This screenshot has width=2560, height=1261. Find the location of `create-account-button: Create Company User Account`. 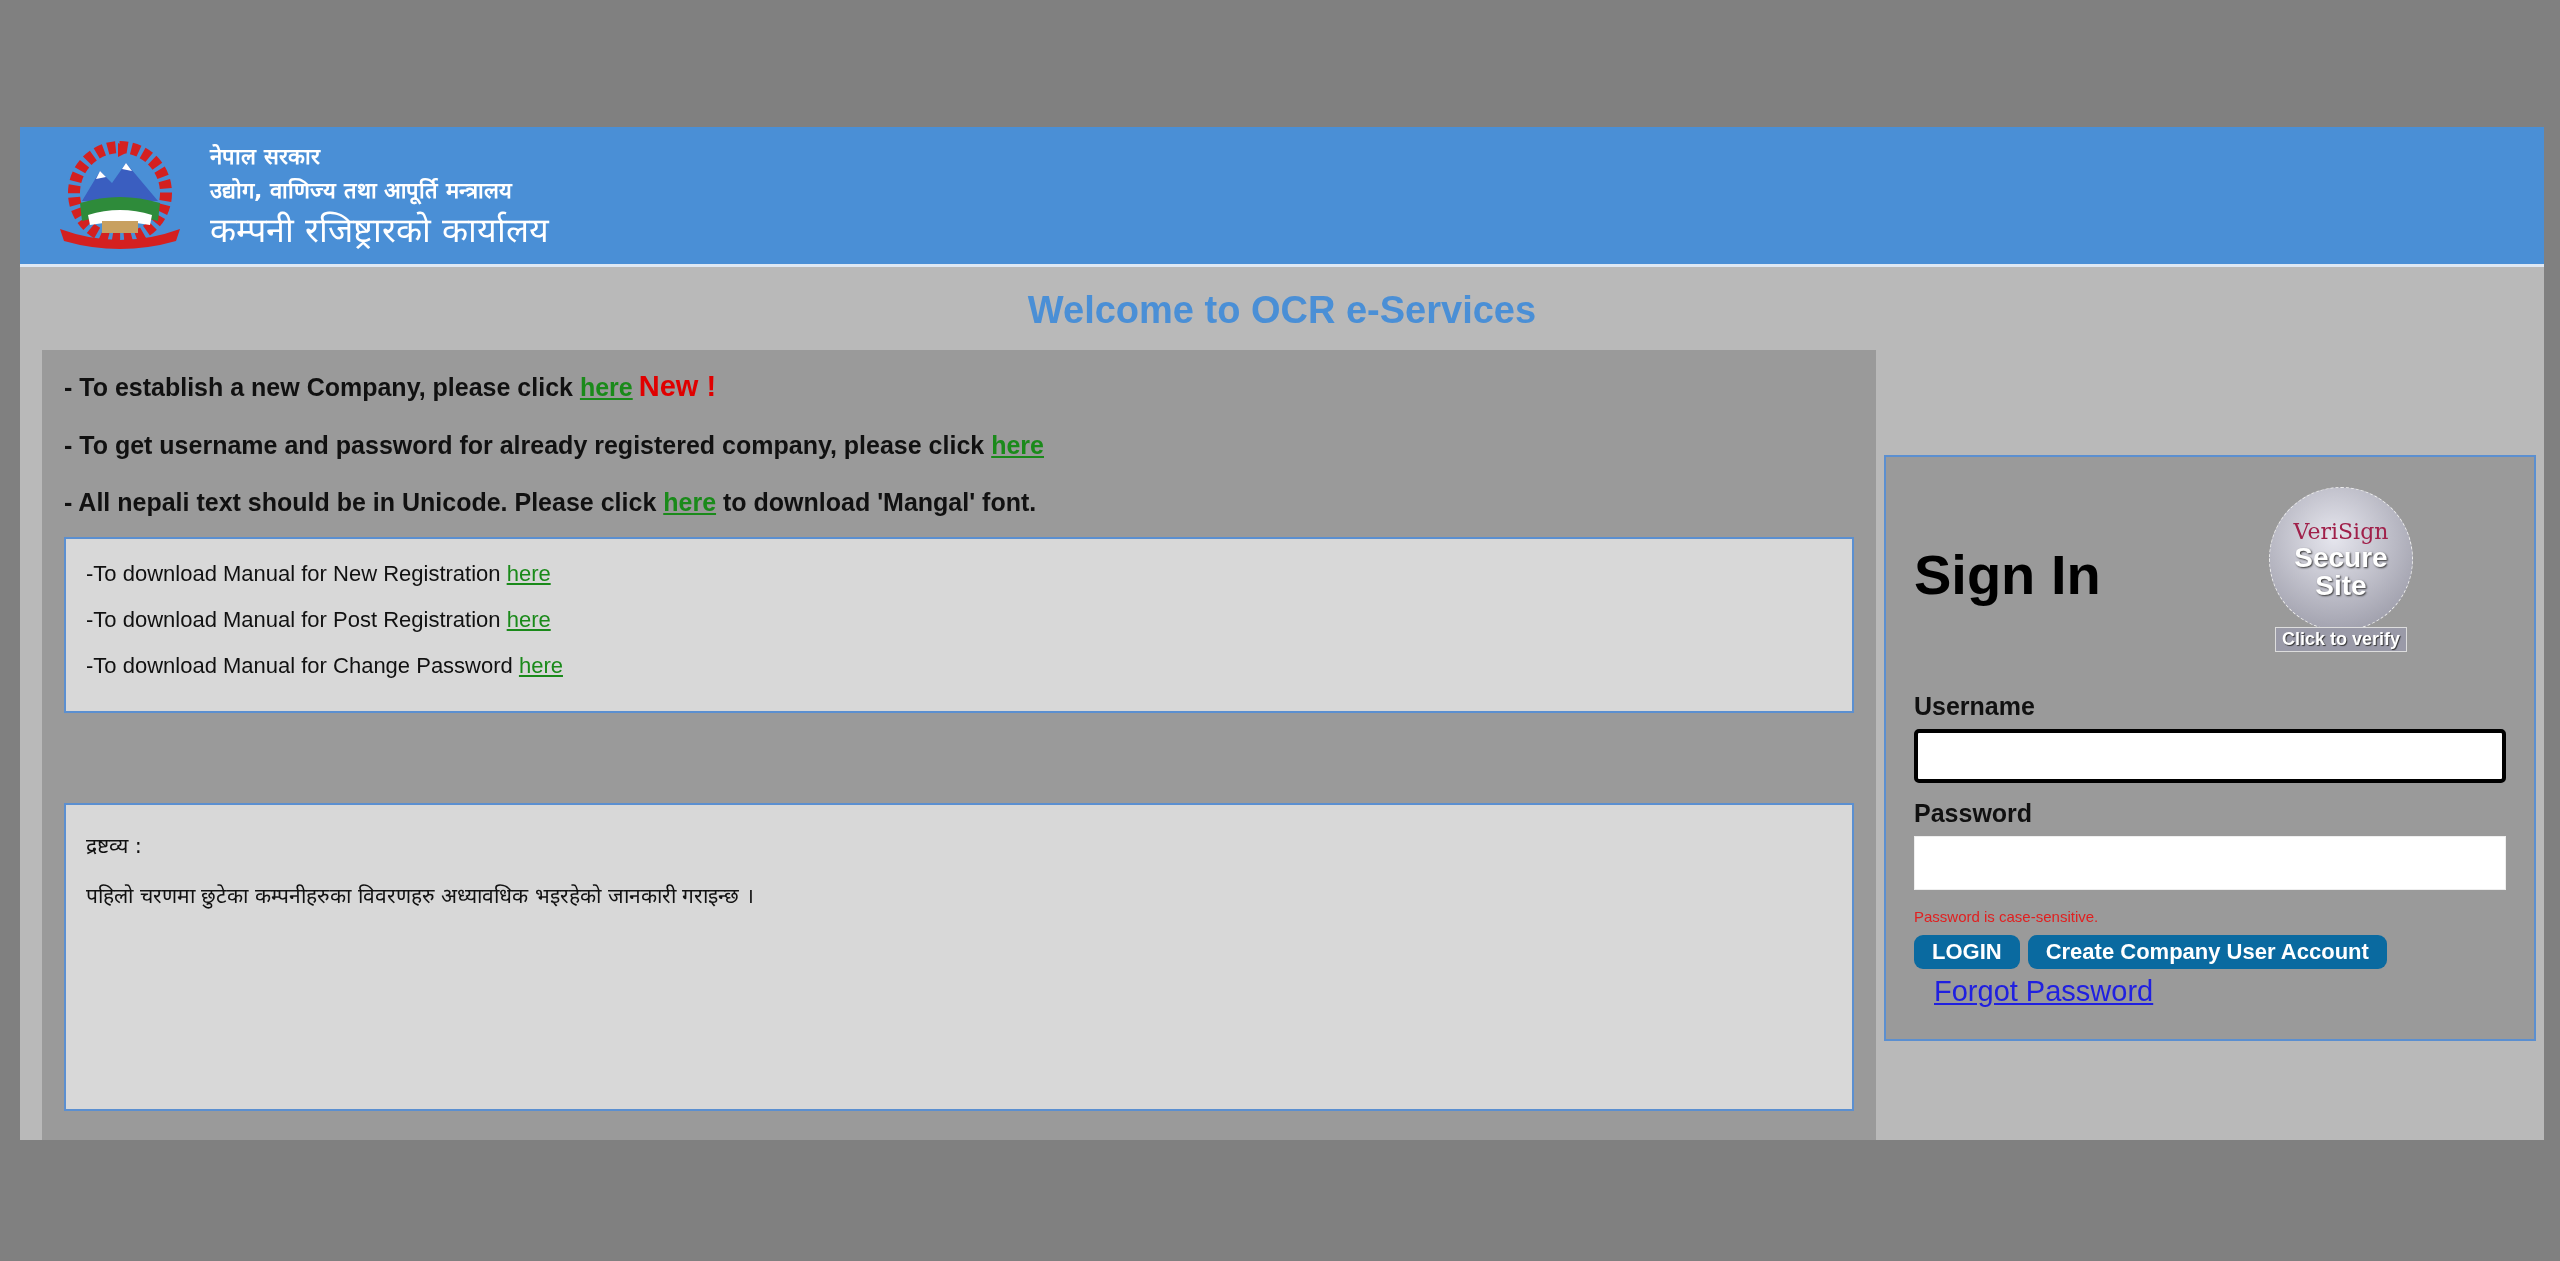

create-account-button: Create Company User Account is located at coordinates (2207, 952).